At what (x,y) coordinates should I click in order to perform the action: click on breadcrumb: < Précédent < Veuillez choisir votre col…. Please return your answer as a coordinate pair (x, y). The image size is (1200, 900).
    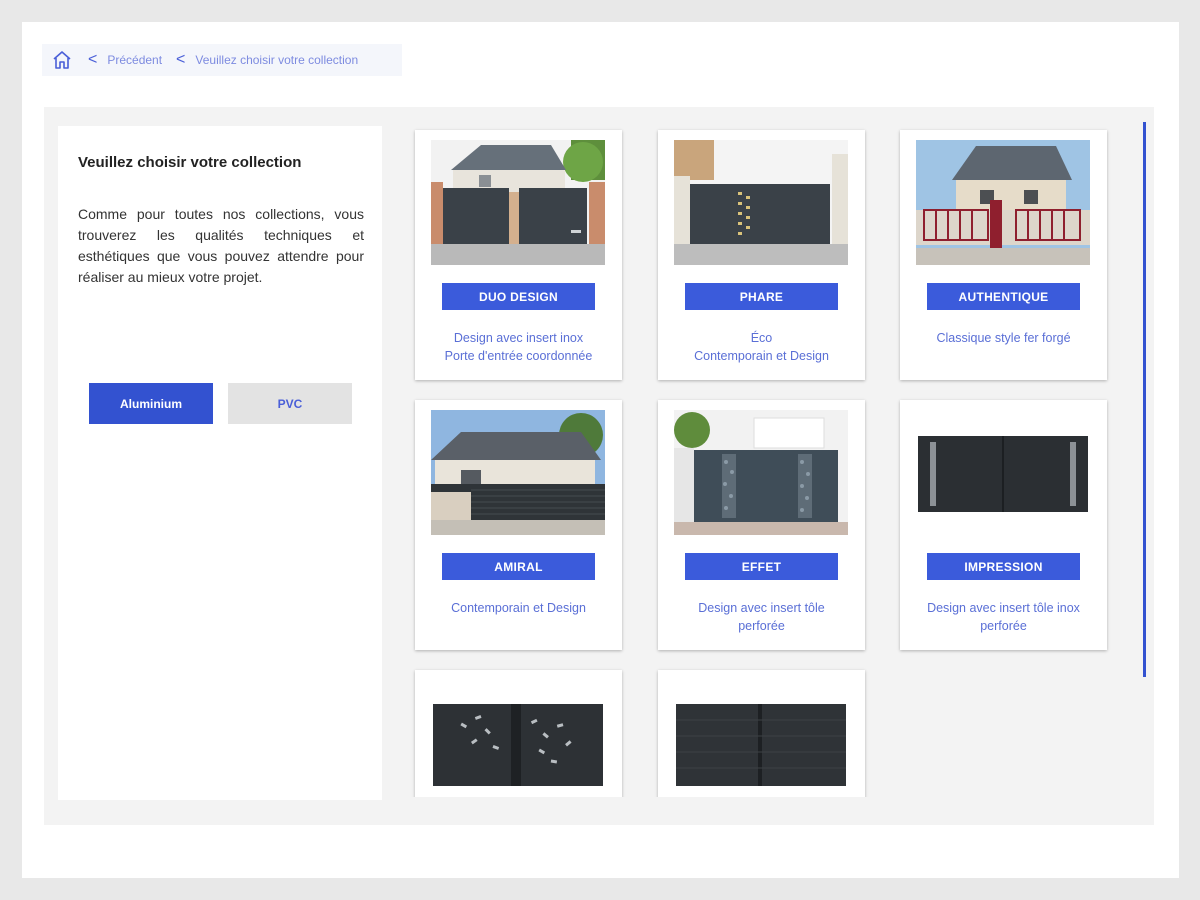
    Looking at the image, I should click on (222, 60).